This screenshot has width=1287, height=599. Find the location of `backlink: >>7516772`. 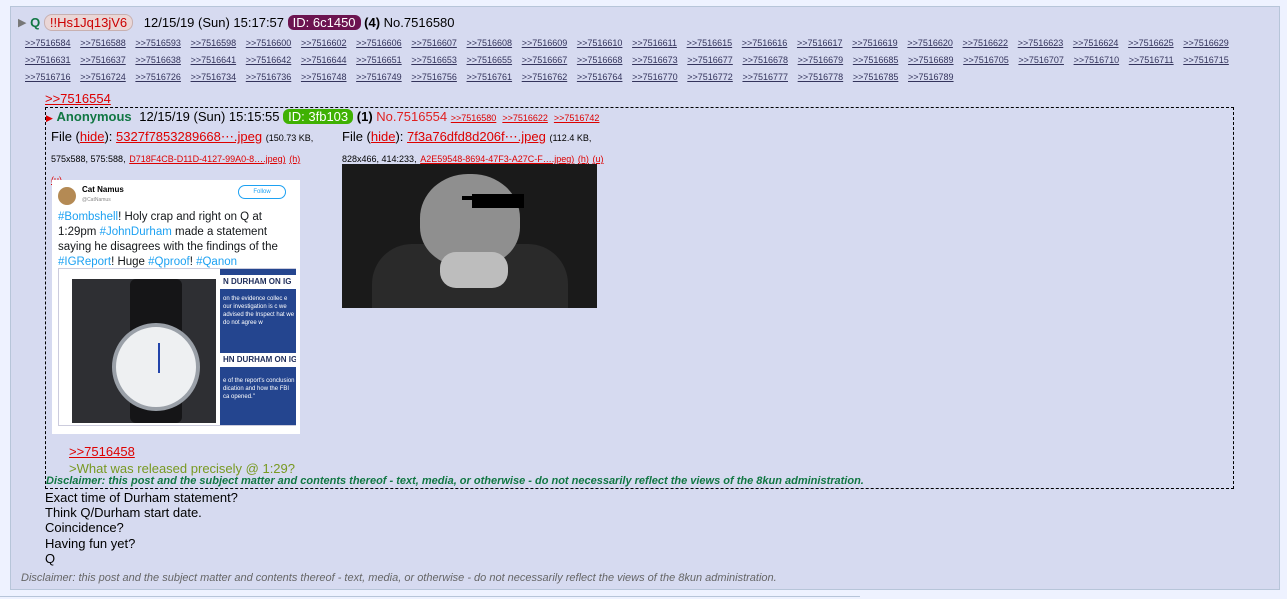

backlink: >>7516772 is located at coordinates (710, 77).